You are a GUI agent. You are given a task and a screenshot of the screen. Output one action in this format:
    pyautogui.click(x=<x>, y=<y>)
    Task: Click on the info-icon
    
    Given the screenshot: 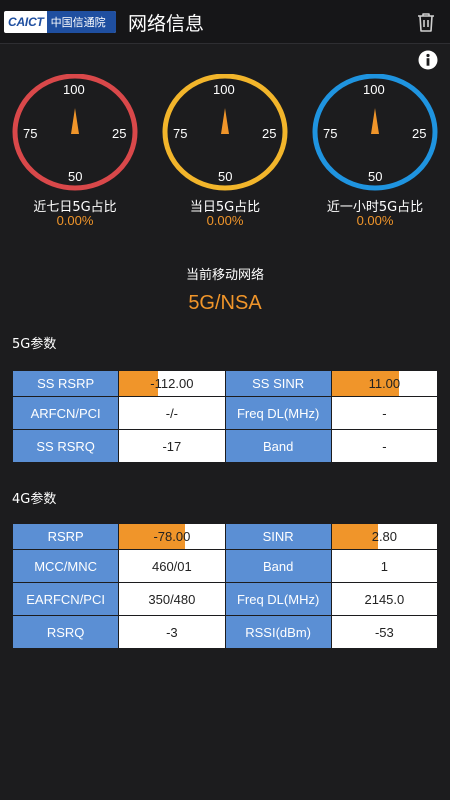 What is the action you would take?
    pyautogui.click(x=428, y=60)
    